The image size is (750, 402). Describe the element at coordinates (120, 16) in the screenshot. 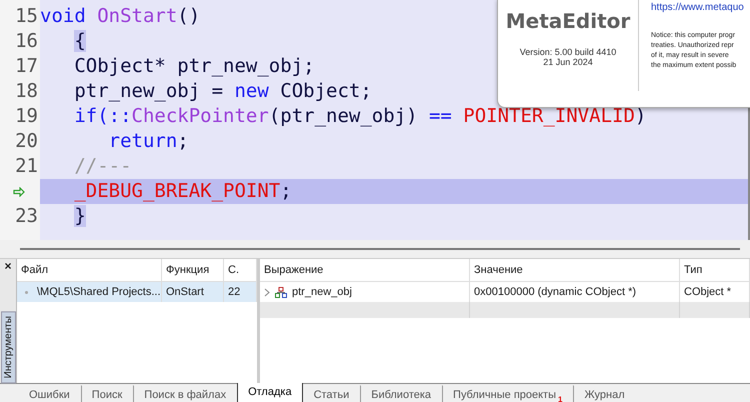

I see `code-line: void OnStart()` at that location.